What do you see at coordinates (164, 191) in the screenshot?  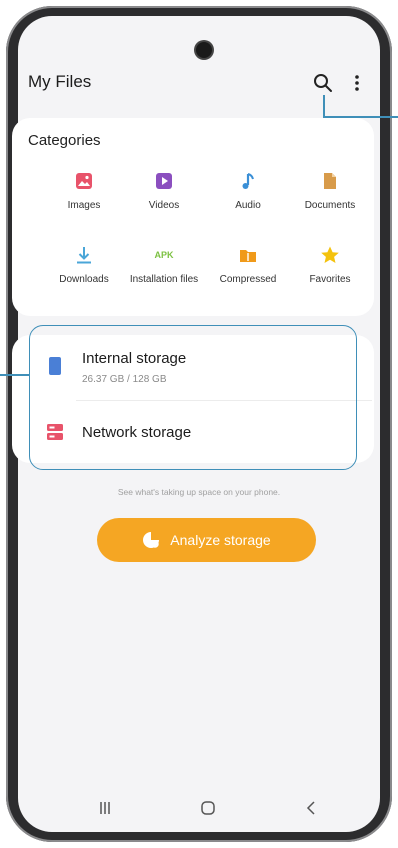 I see `category-videos: Videos` at bounding box center [164, 191].